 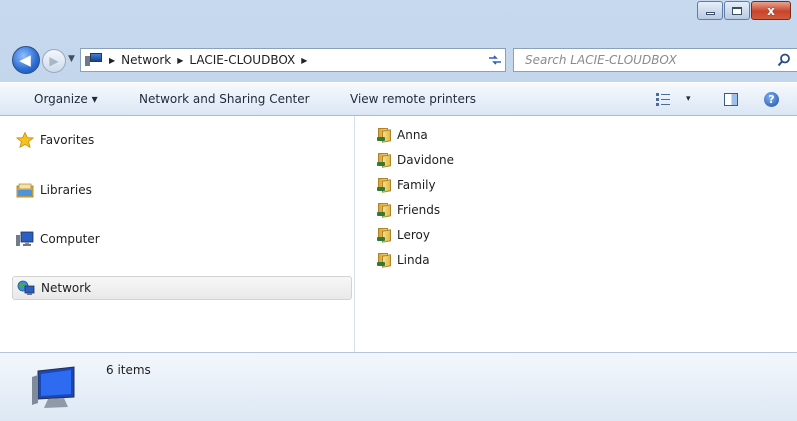 What do you see at coordinates (146, 60) in the screenshot?
I see `breadcrumb-network: Network` at bounding box center [146, 60].